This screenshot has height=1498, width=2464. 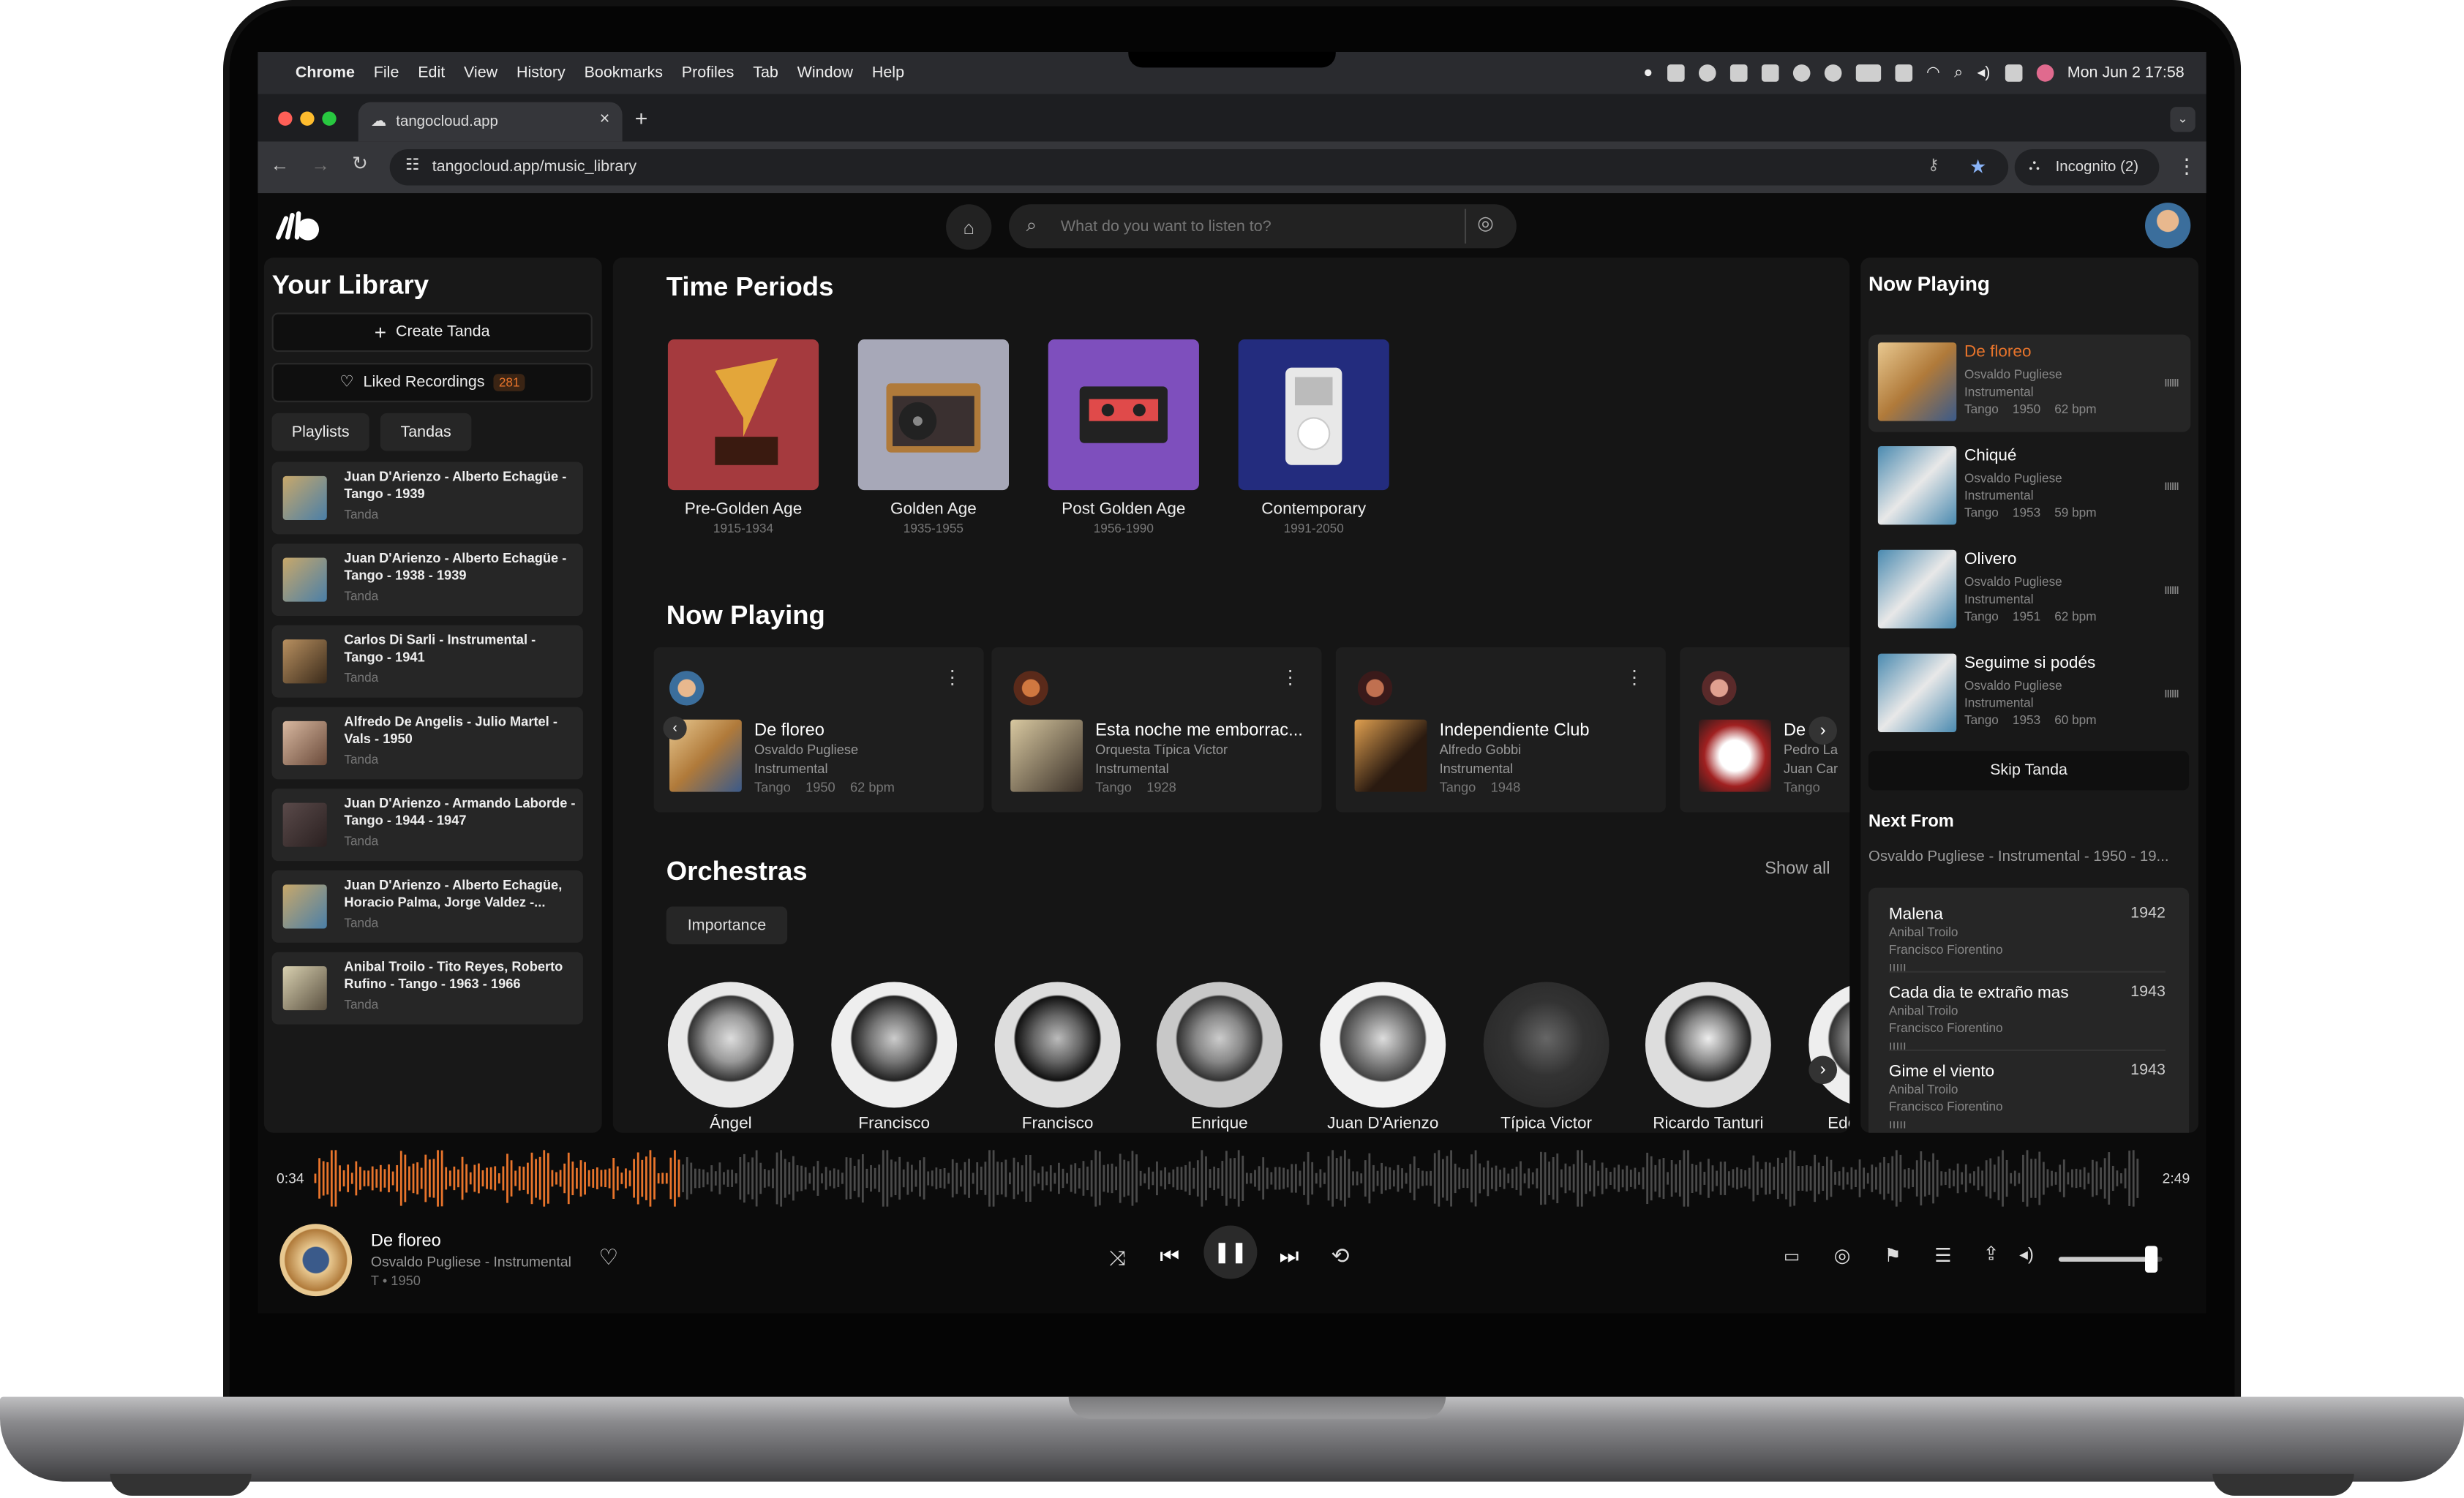 I want to click on orchestra-name: Juan D'Arienzo, so click(x=1383, y=1123).